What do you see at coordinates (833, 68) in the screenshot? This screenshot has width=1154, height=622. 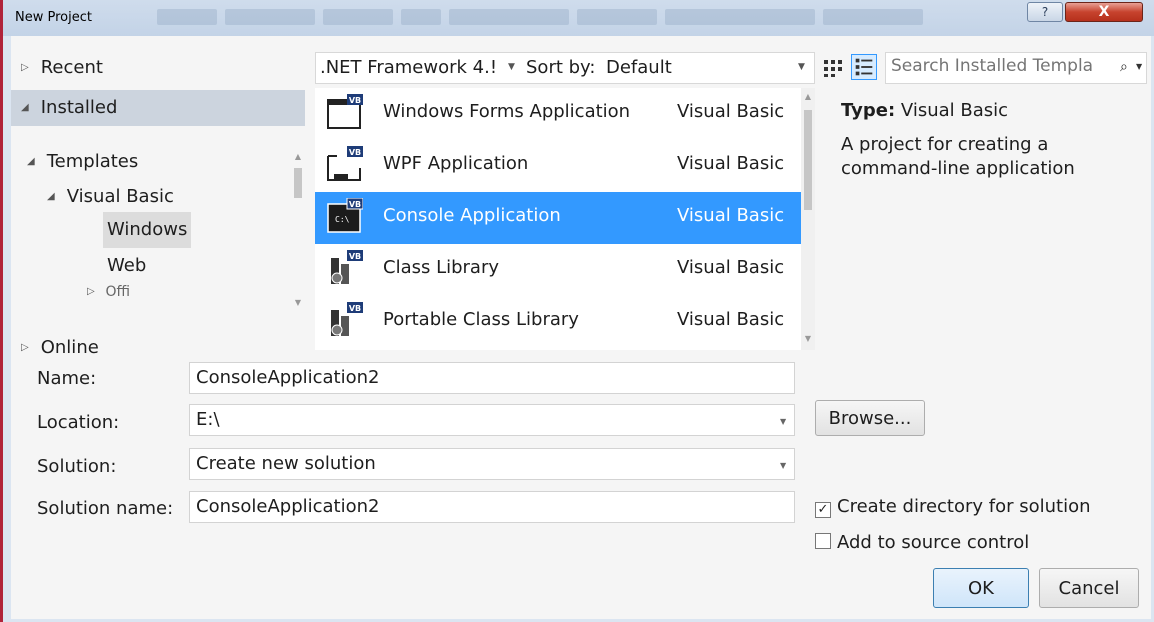 I see `small-icons-view-icon` at bounding box center [833, 68].